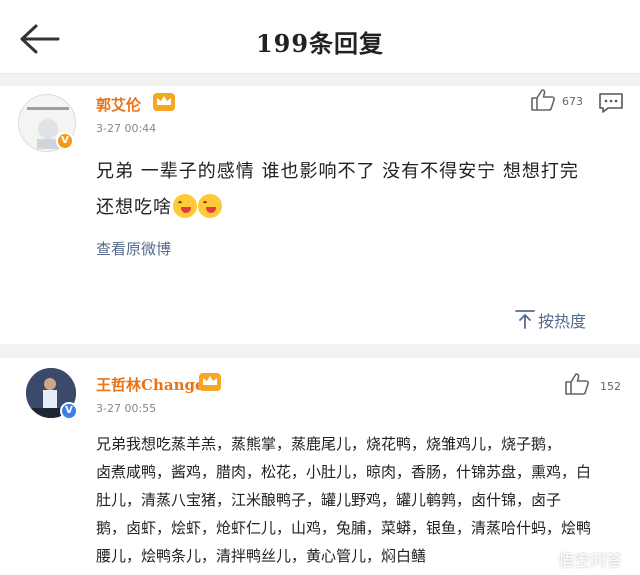  I want to click on top-bar: 199条回复, so click(320, 37).